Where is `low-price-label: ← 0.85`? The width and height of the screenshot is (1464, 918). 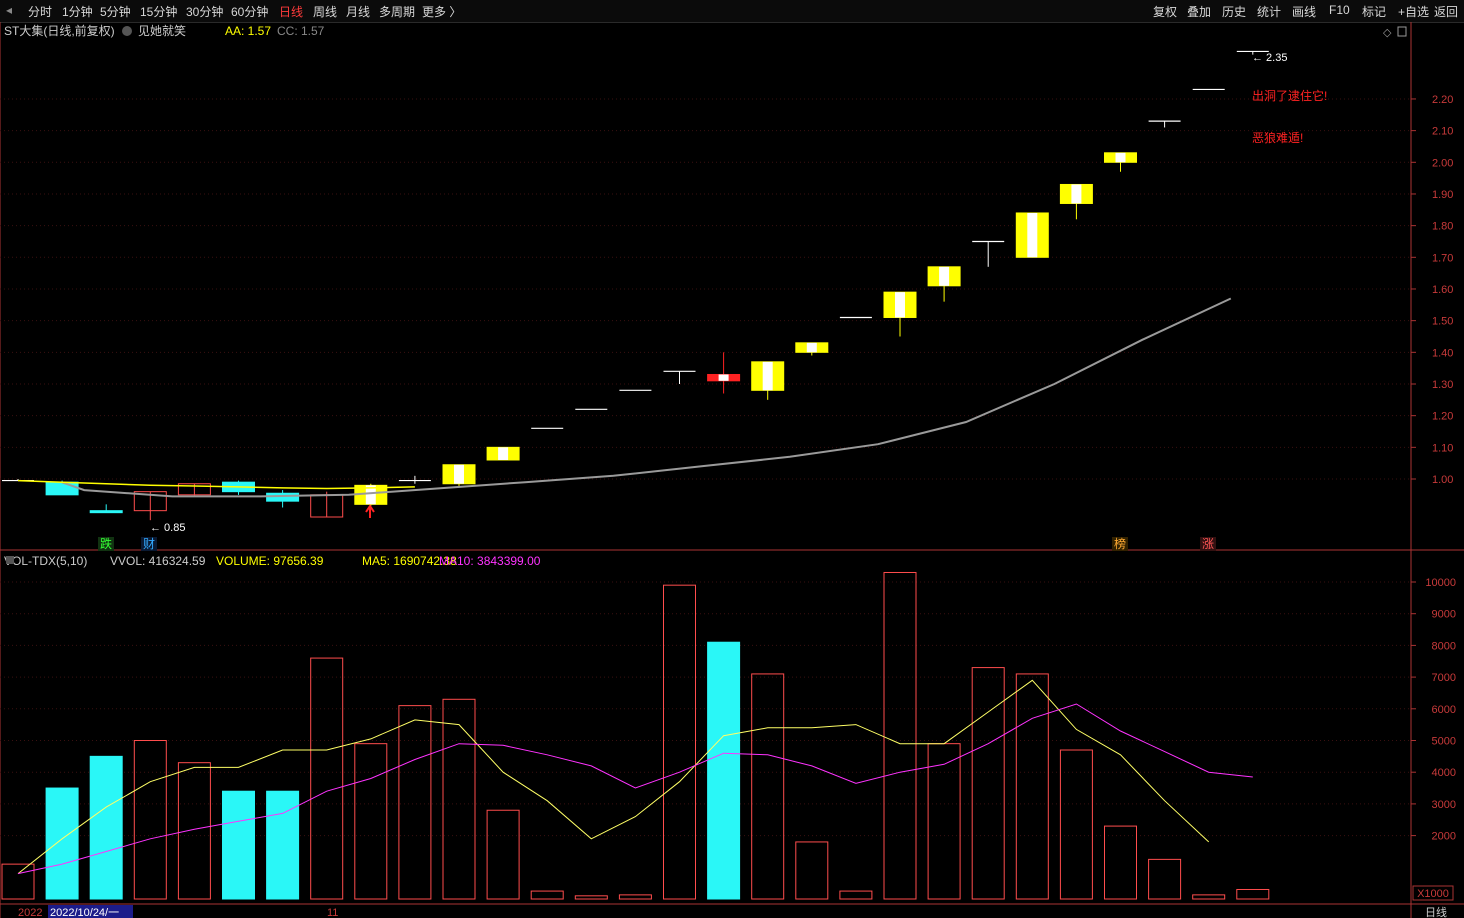
low-price-label: ← 0.85 is located at coordinates (167, 528).